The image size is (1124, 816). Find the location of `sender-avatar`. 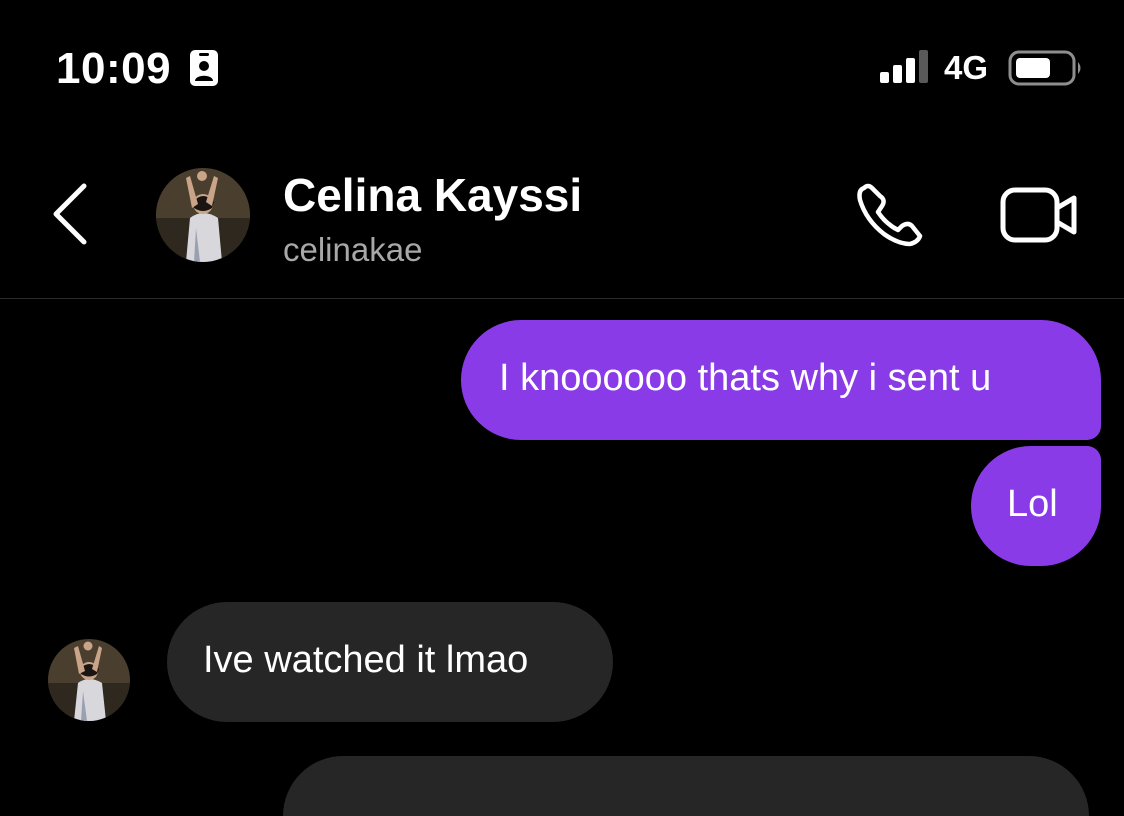

sender-avatar is located at coordinates (89, 680).